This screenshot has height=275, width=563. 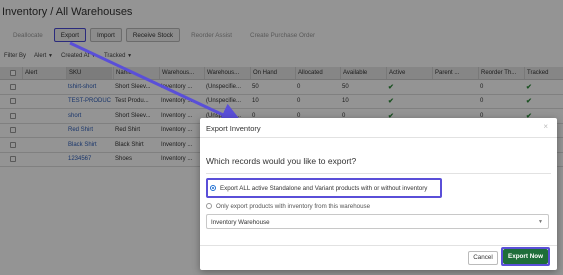 What do you see at coordinates (157, 83) in the screenshot?
I see `arrow-line` at bounding box center [157, 83].